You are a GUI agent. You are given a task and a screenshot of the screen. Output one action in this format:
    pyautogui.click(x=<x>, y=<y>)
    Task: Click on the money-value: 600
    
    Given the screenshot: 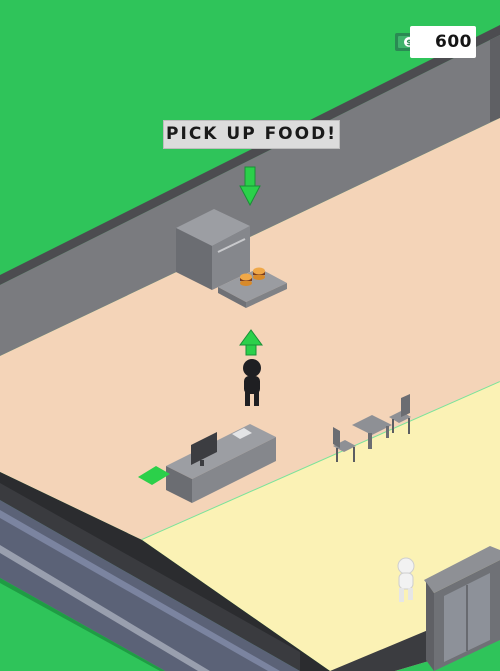 What is the action you would take?
    pyautogui.click(x=453, y=42)
    